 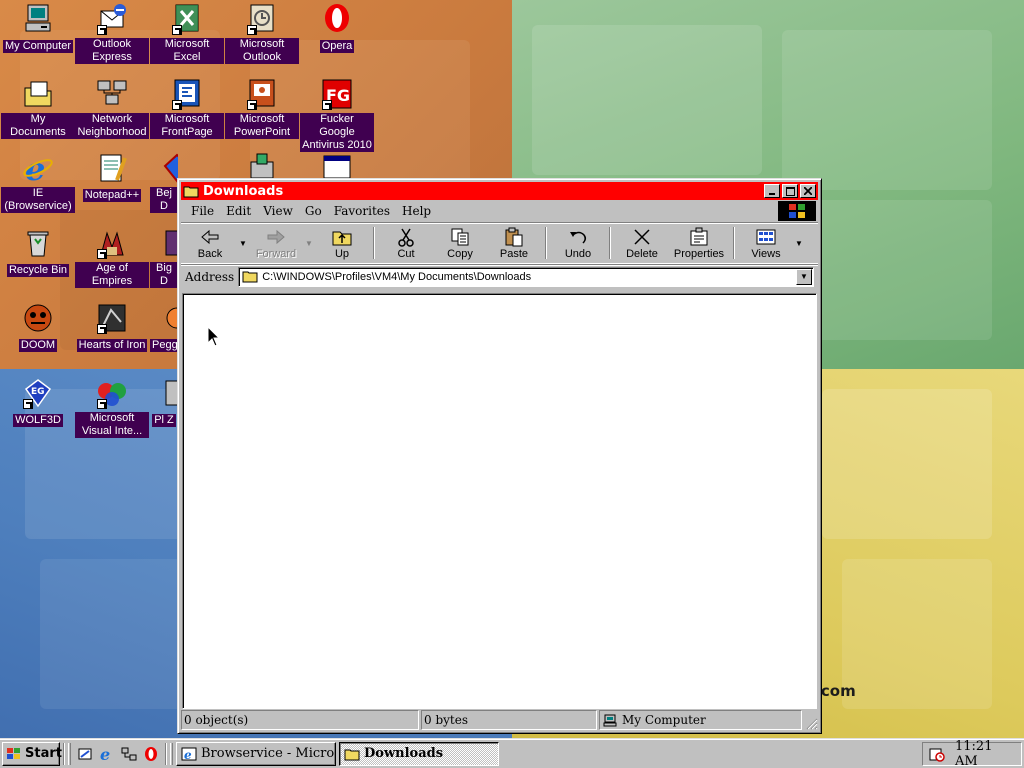 I want to click on forward-button: Forward, so click(x=276, y=243).